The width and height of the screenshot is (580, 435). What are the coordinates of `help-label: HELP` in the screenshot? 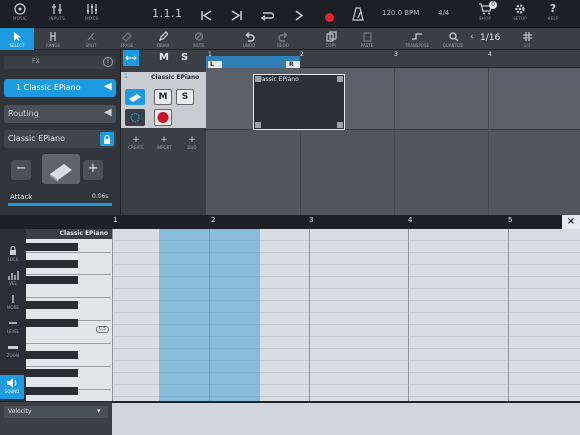 It's located at (553, 18).